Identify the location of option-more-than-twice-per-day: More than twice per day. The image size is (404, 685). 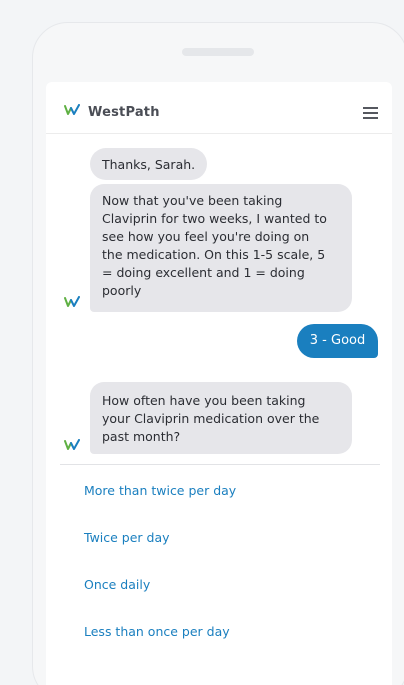
(160, 490).